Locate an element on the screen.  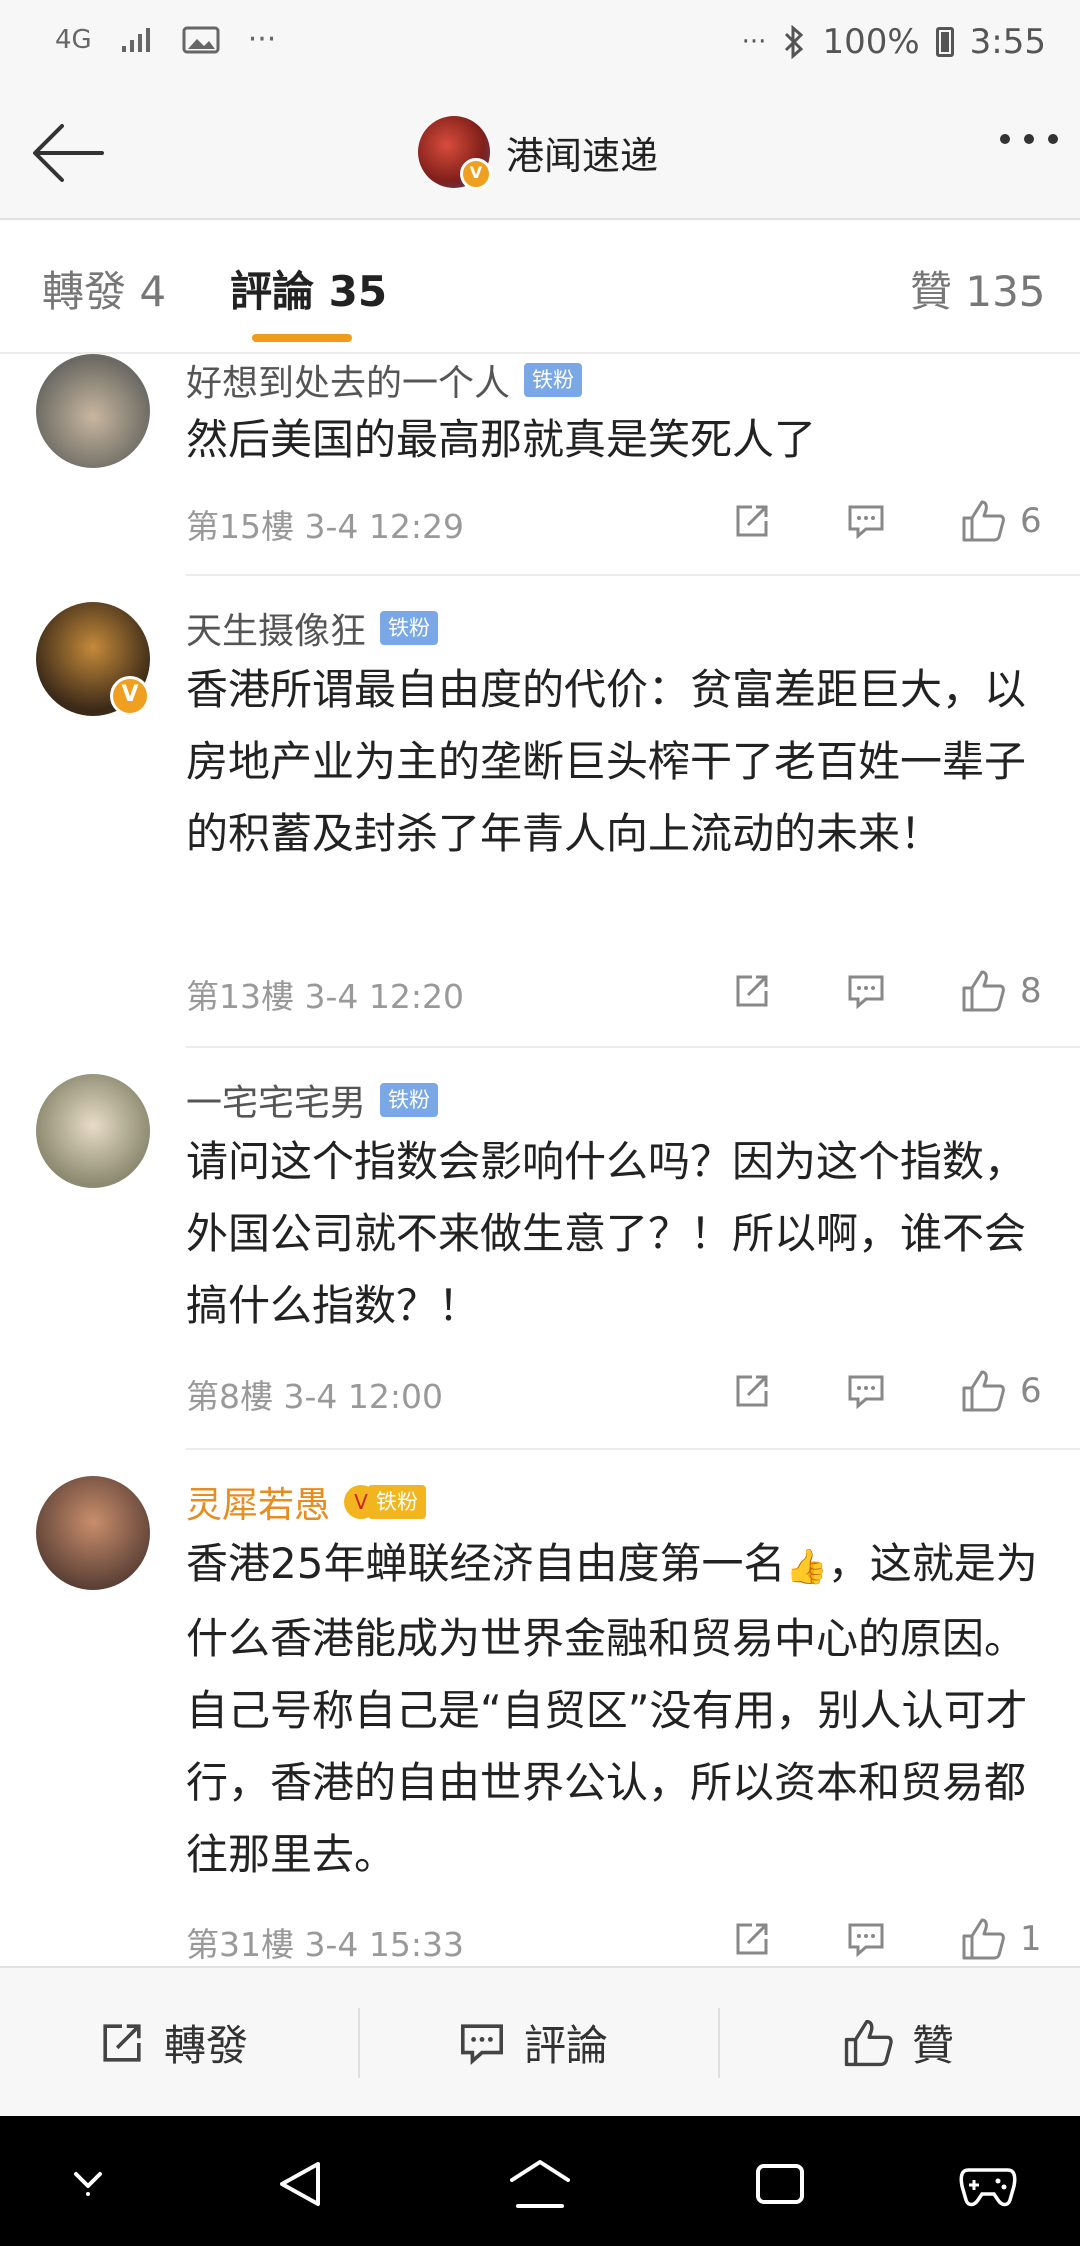
network-indicator: 4G is located at coordinates (73, 39).